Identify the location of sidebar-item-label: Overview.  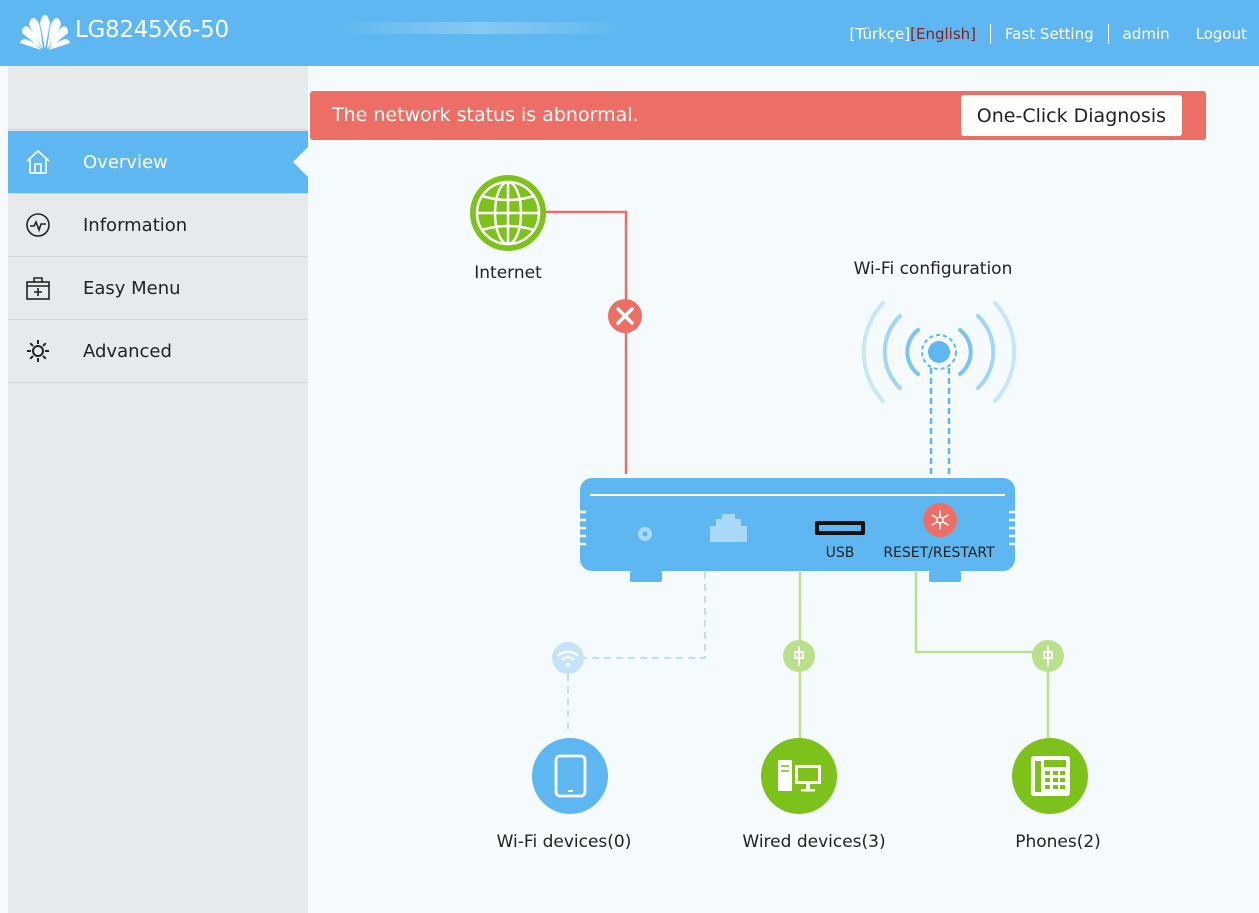
(125, 162).